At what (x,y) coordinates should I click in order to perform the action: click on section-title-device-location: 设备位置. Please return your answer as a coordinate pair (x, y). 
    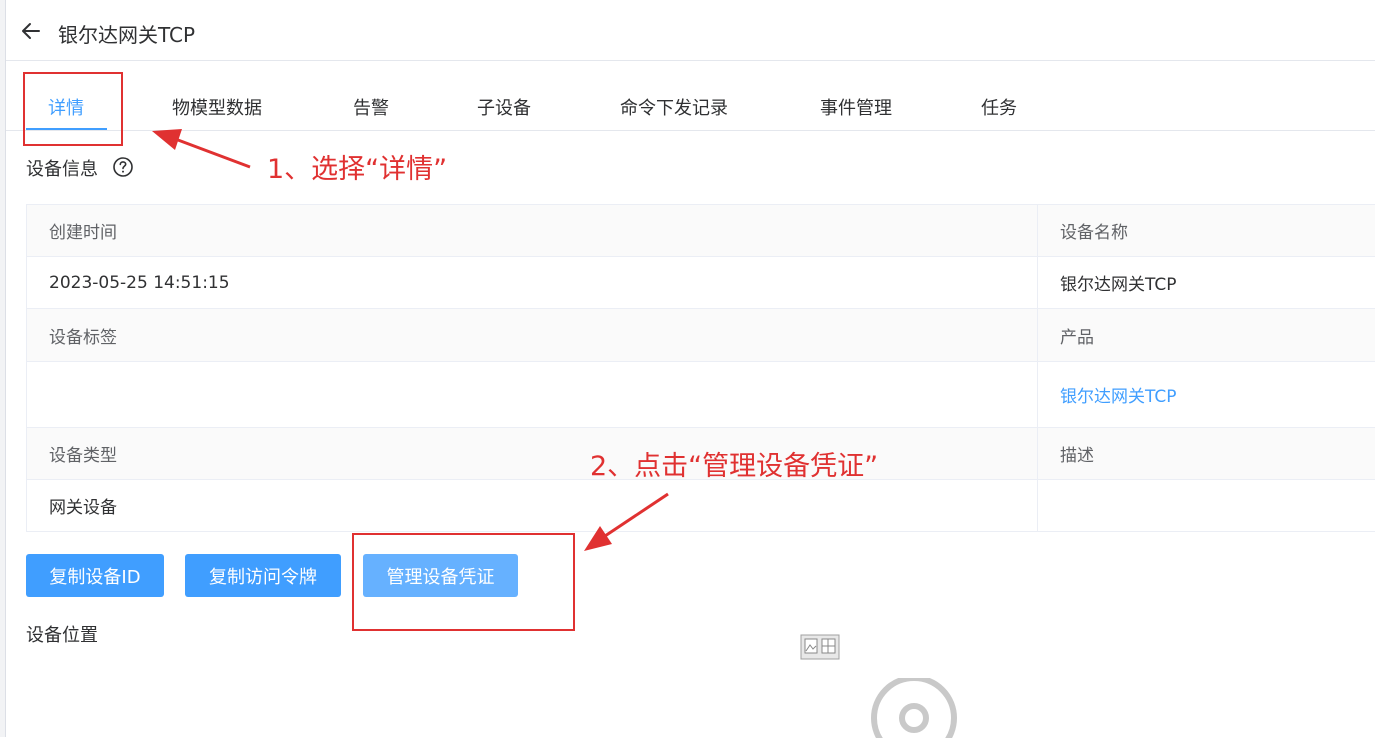
    Looking at the image, I should click on (62, 634).